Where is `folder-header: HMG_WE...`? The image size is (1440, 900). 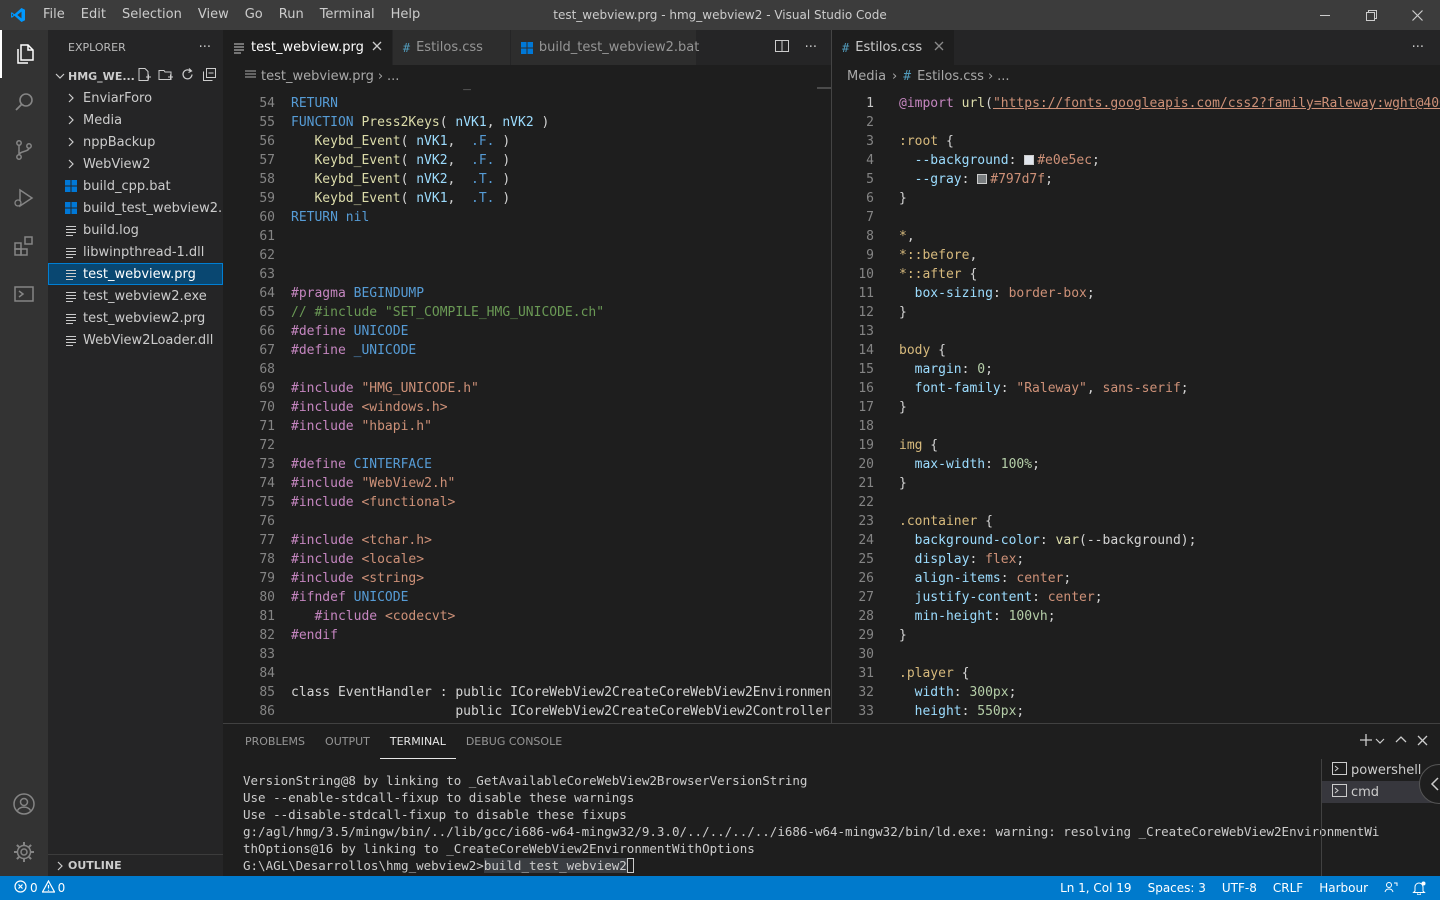
folder-header: HMG_WE... is located at coordinates (135, 76).